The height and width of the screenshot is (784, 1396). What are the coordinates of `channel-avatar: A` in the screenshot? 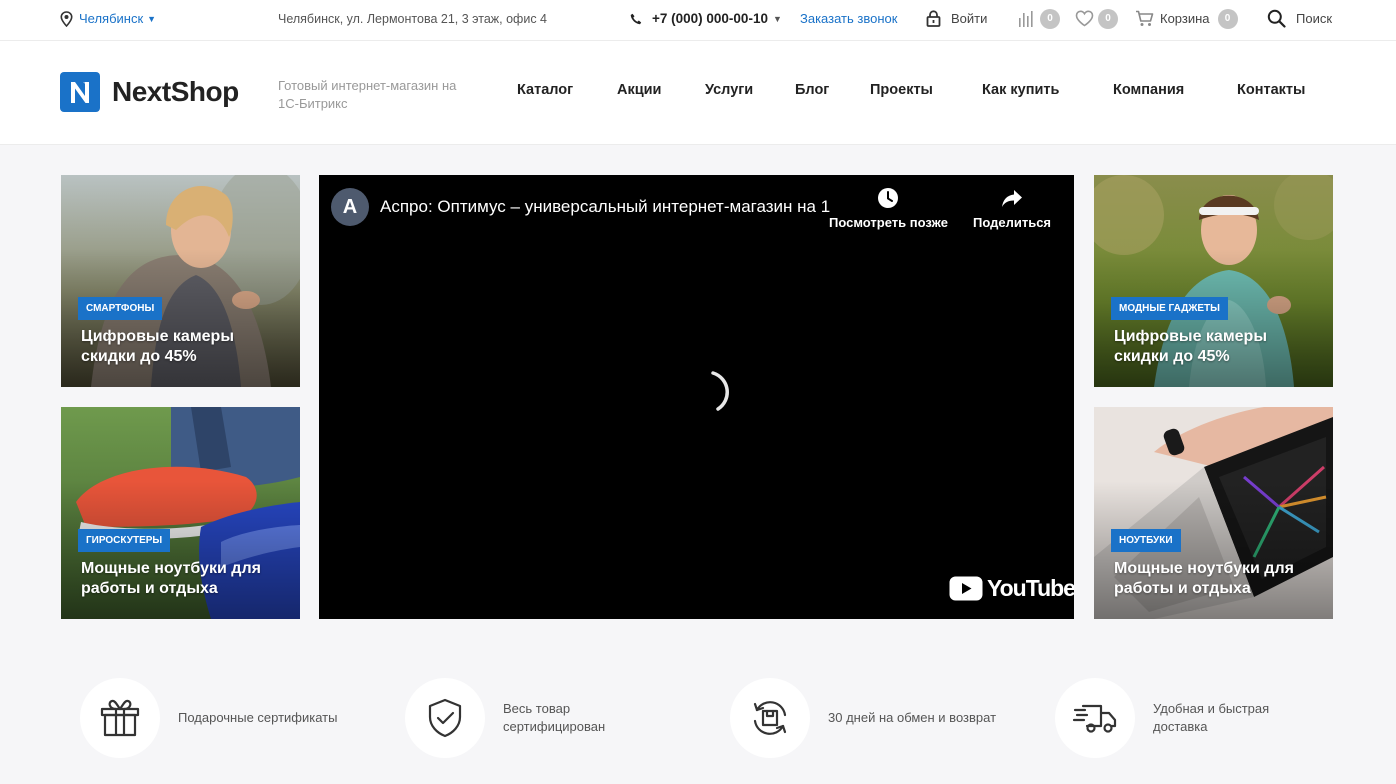 It's located at (350, 207).